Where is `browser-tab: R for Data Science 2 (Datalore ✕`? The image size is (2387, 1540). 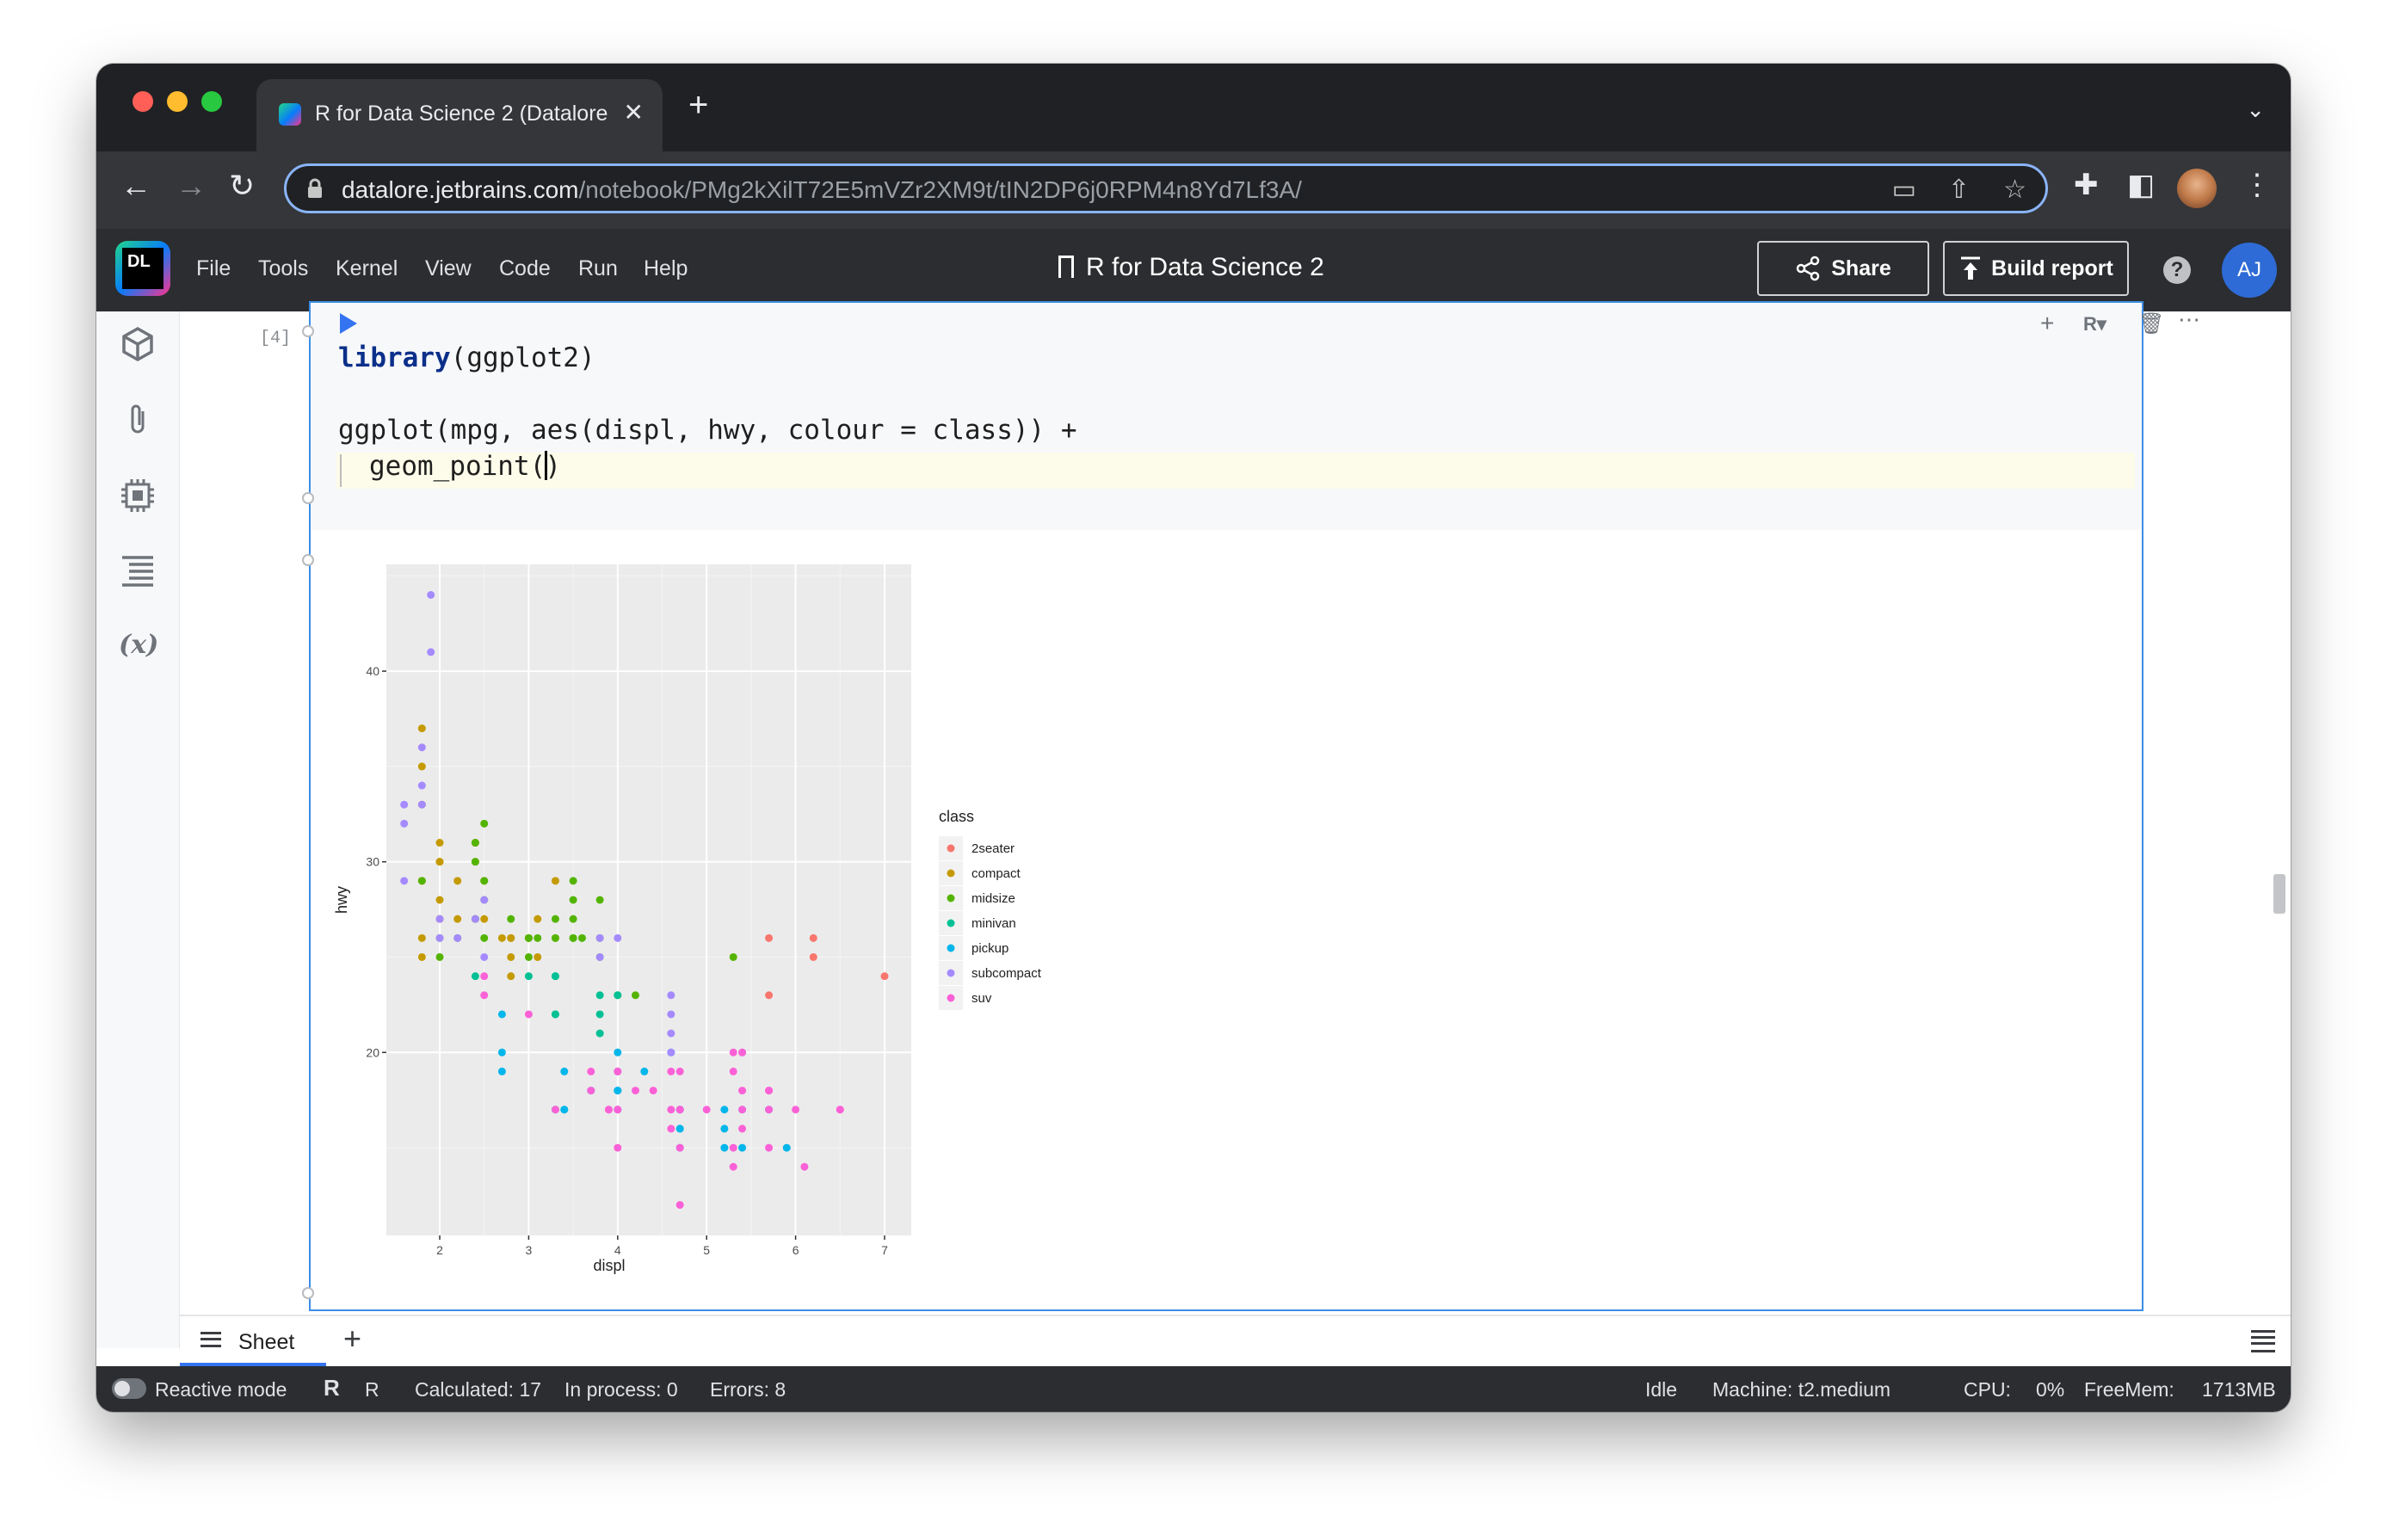
browser-tab: R for Data Science 2 (Datalore ✕ is located at coordinates (459, 115).